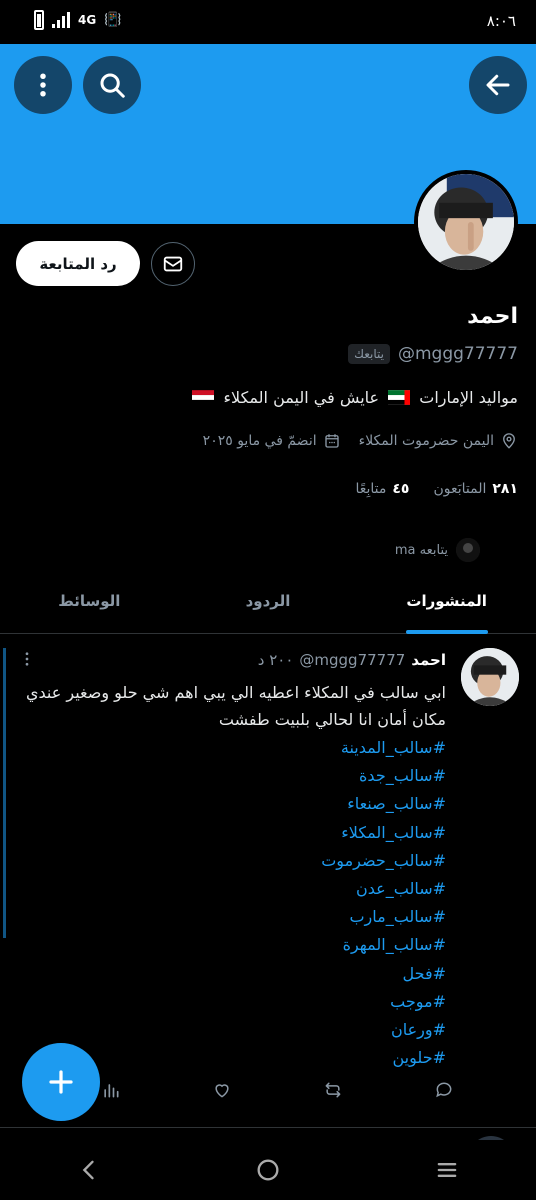  Describe the element at coordinates (399, 397) in the screenshot. I see `uae-flag-icon` at that location.